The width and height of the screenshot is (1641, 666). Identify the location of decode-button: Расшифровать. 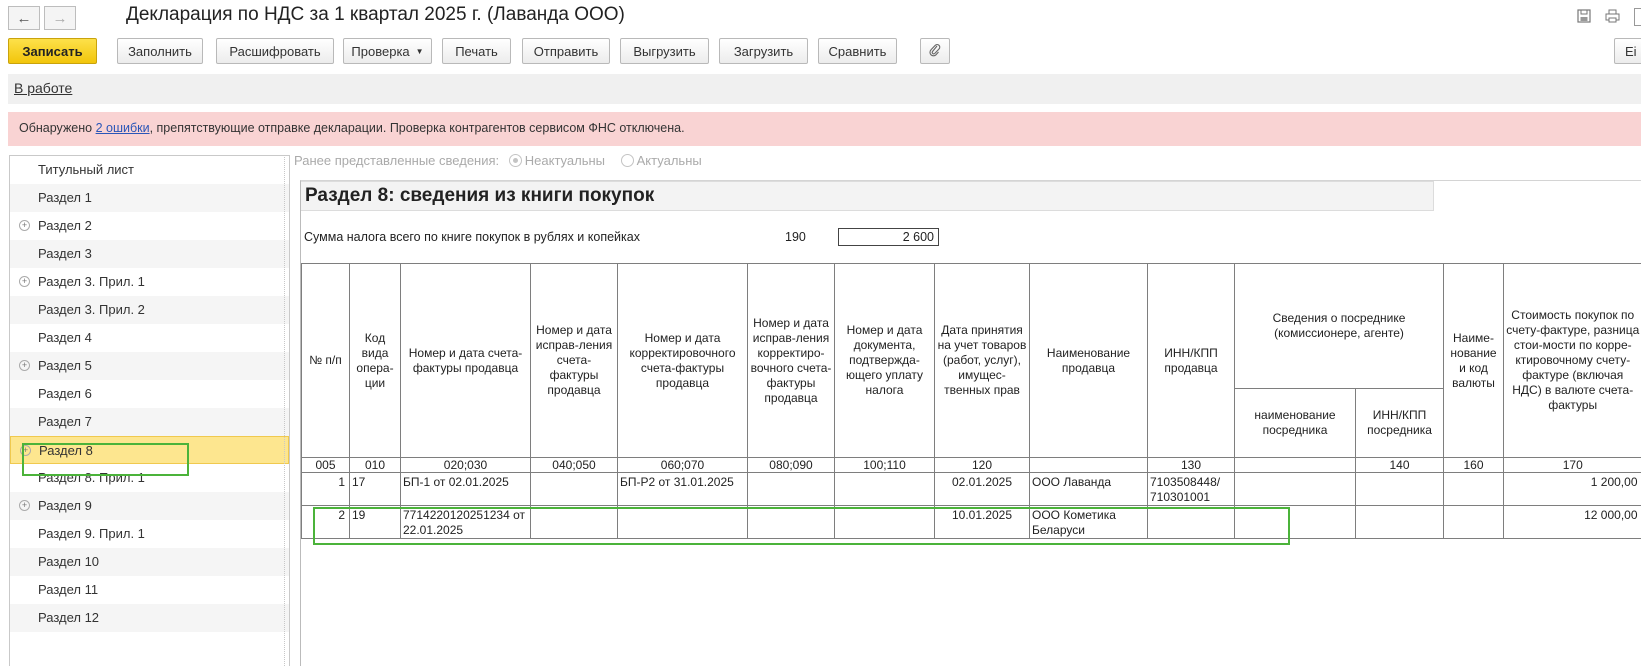
(275, 51).